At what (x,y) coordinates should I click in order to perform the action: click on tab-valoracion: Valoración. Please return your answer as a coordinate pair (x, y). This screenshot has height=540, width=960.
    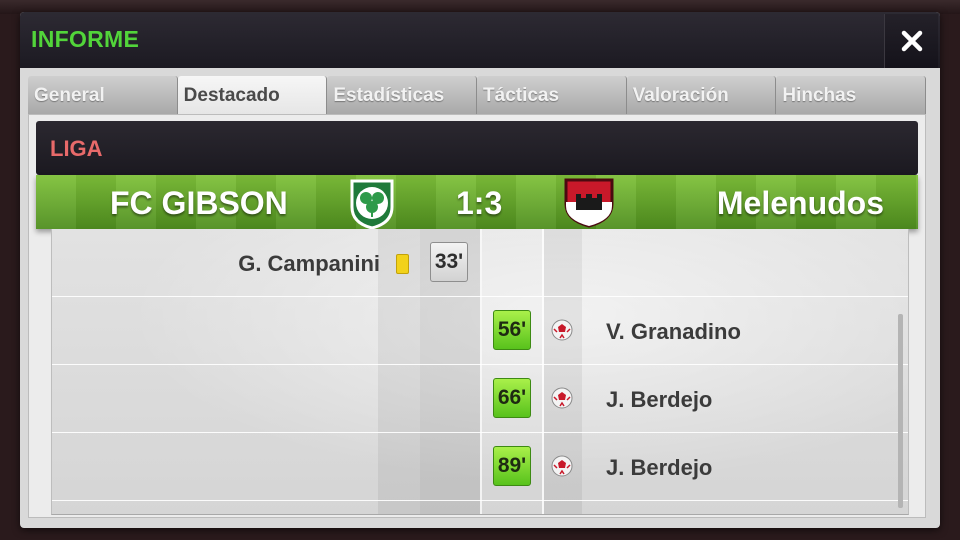
    Looking at the image, I should click on (701, 95).